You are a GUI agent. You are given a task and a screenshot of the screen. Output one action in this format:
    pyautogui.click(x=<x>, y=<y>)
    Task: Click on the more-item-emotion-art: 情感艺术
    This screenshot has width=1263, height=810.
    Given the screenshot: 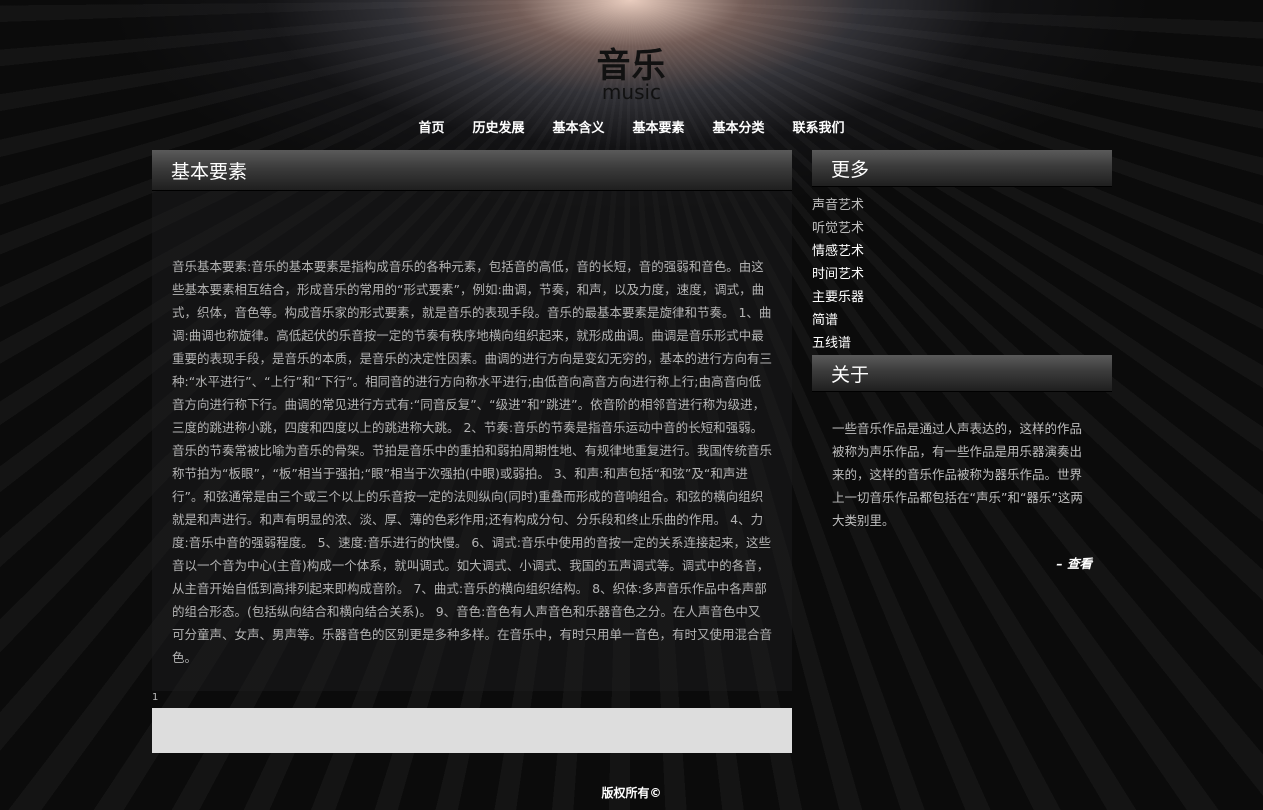 What is the action you would take?
    pyautogui.click(x=962, y=251)
    